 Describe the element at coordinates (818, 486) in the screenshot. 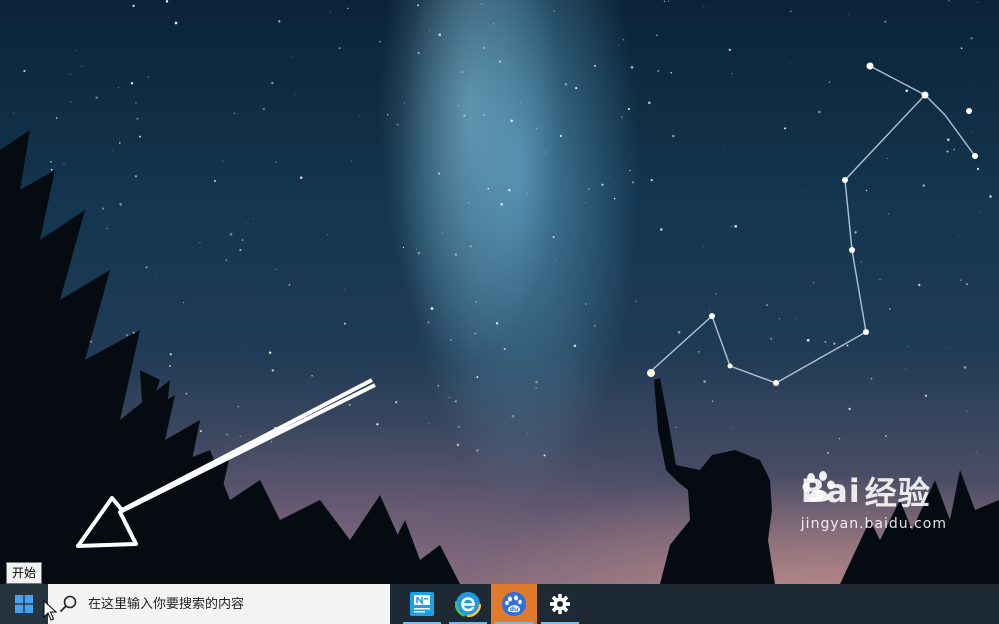

I see `baidu-paw-icon` at that location.